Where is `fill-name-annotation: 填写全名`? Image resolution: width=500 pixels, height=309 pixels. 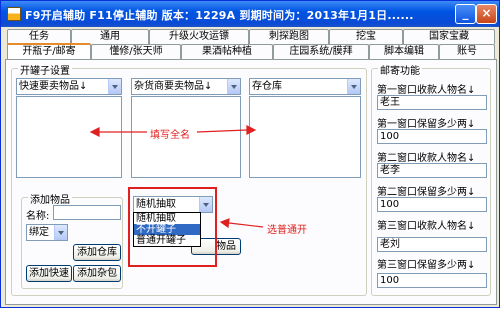 fill-name-annotation: 填写全名 is located at coordinates (170, 135).